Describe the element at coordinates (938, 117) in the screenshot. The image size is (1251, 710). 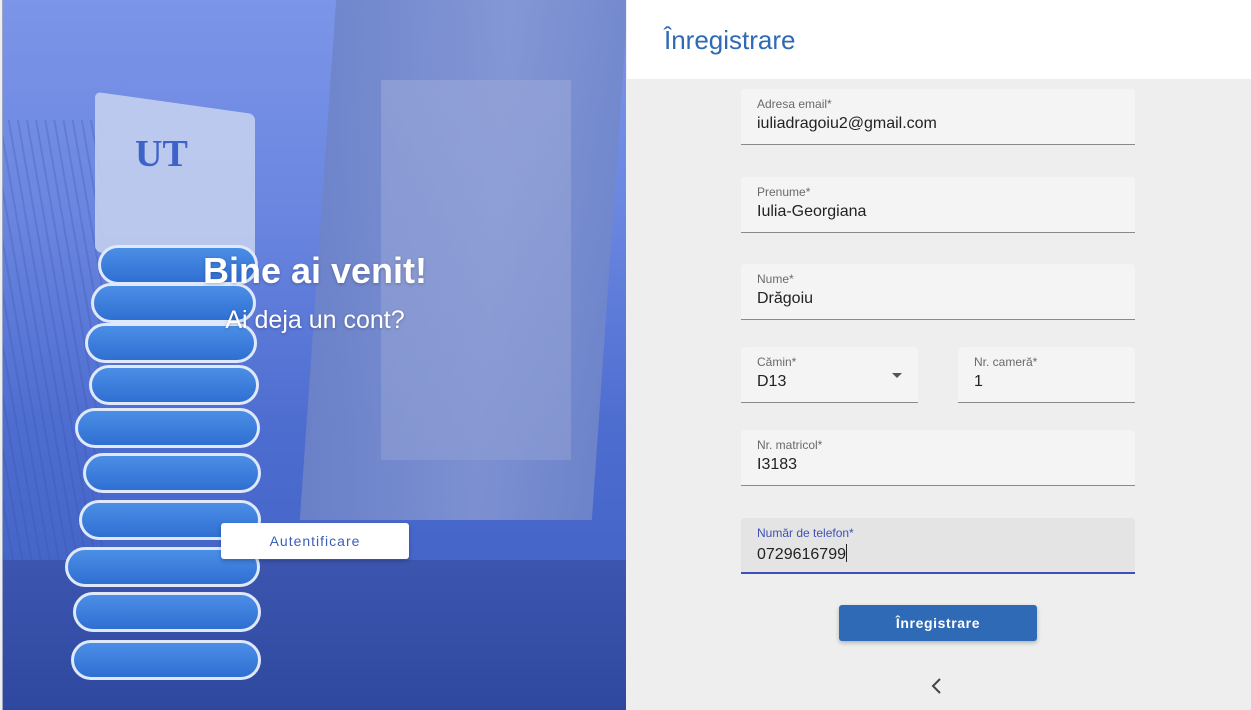
I see `email-field: Adresa email* iuliadragoiu2@gmail.com` at that location.